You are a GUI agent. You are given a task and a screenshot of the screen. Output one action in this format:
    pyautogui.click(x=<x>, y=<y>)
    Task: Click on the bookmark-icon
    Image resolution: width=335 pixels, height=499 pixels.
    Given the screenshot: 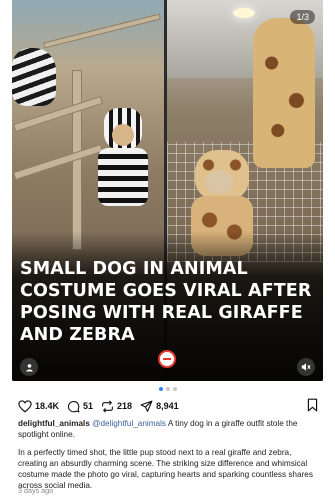 What is the action you would take?
    pyautogui.click(x=312, y=405)
    